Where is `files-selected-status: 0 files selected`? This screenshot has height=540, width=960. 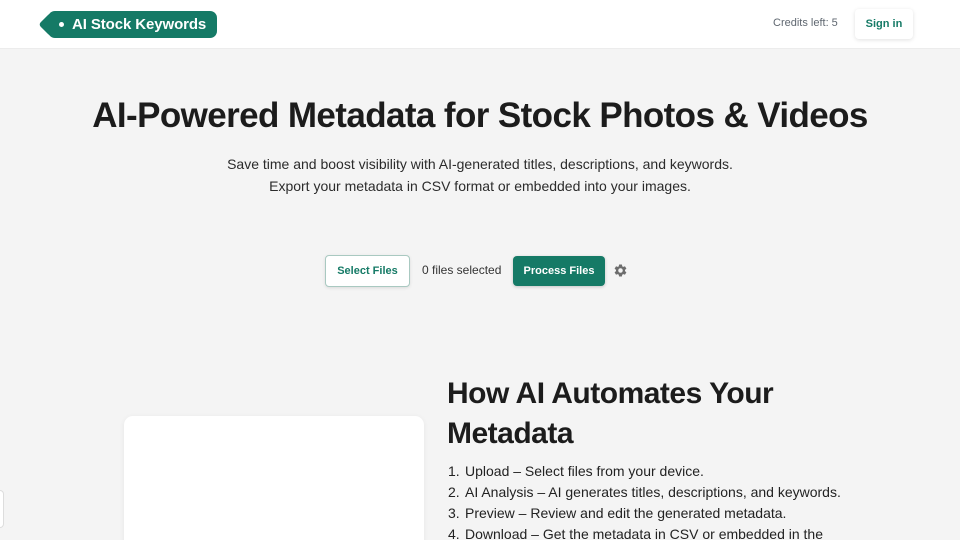
files-selected-status: 0 files selected is located at coordinates (462, 270).